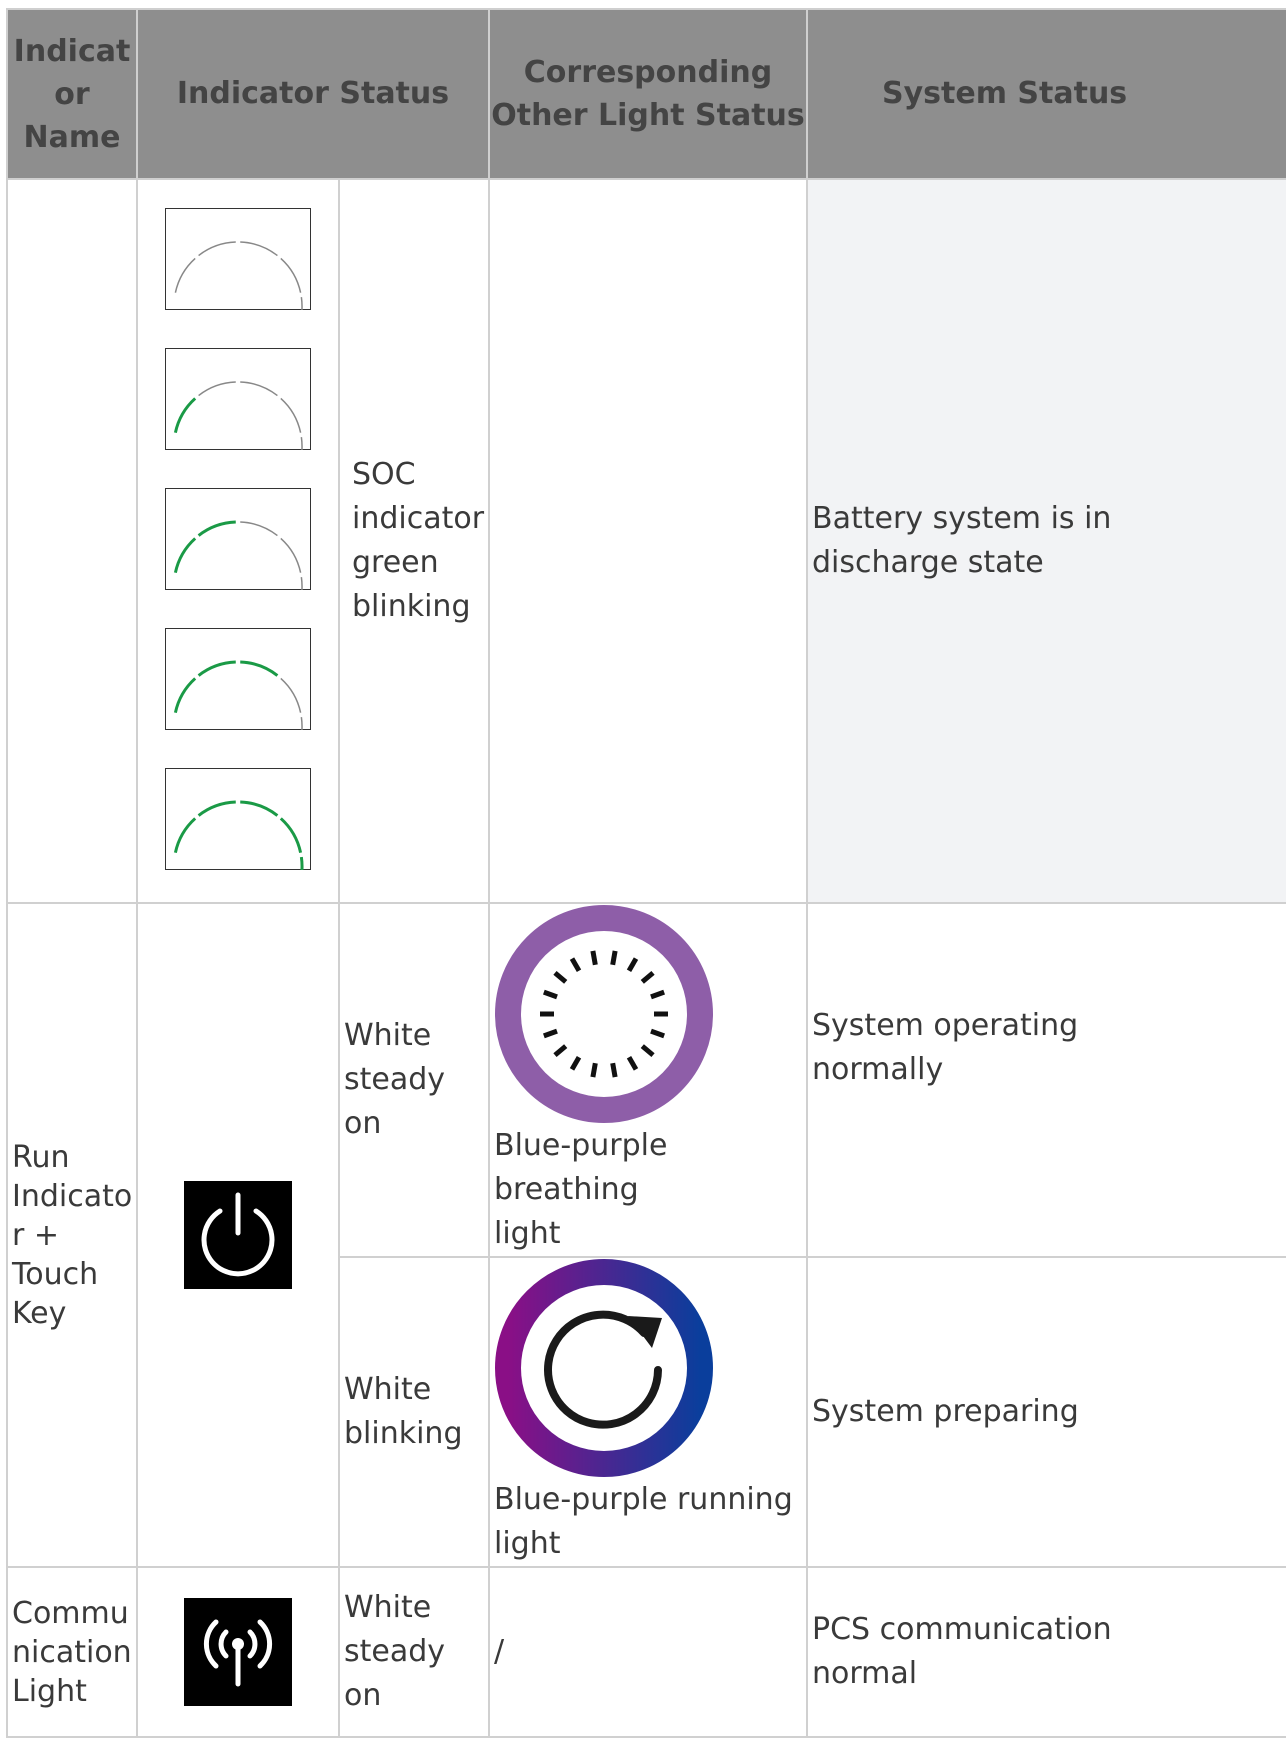 Image resolution: width=1286 pixels, height=1738 pixels. Describe the element at coordinates (313, 94) in the screenshot. I see `header-indicator-status: Indicator Status` at that location.